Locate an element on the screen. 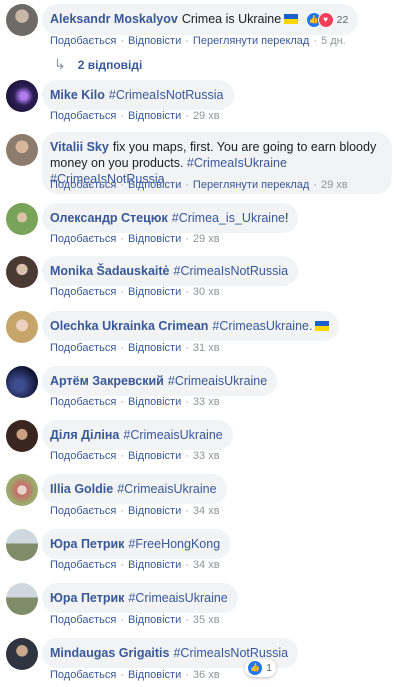 The image size is (412, 687). comment-author: Олександр Стецюк is located at coordinates (109, 218).